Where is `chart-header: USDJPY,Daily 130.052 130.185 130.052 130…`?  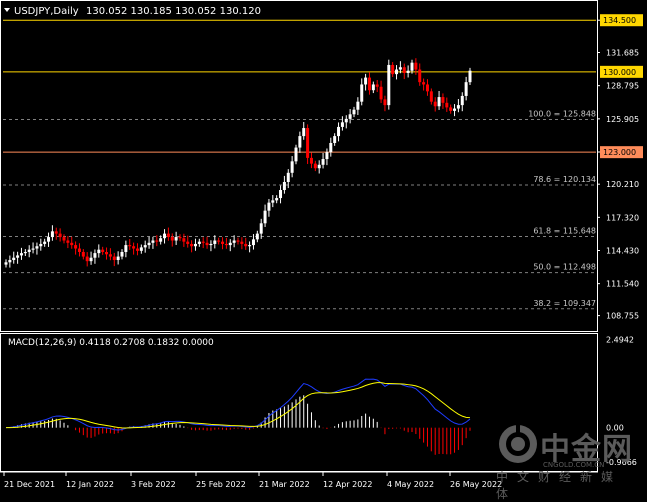 chart-header: USDJPY,Daily 130.052 130.185 130.052 130… is located at coordinates (132, 11).